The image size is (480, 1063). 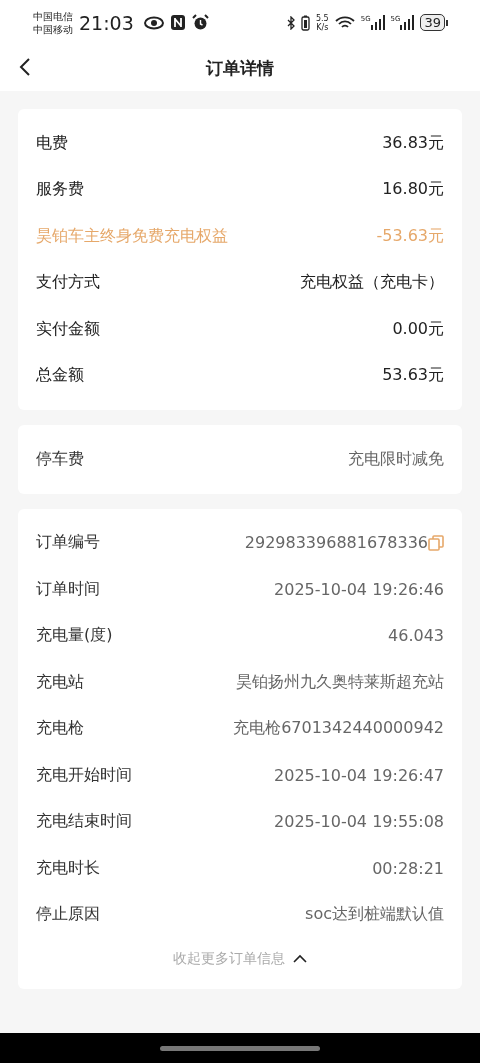 I want to click on carrier-name: 中国移动, so click(x=53, y=29).